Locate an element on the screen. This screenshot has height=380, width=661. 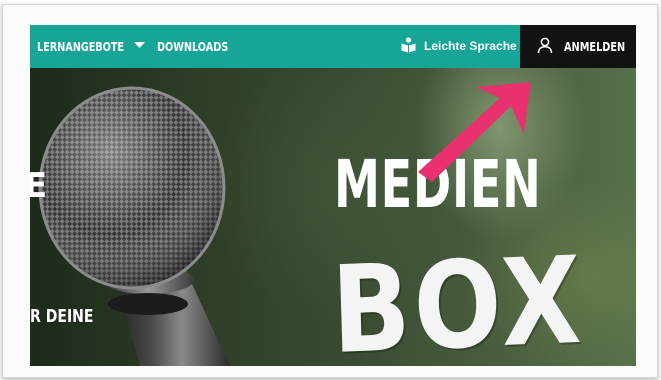
nav-lernangebote: LERNANGEBOTE is located at coordinates (80, 46).